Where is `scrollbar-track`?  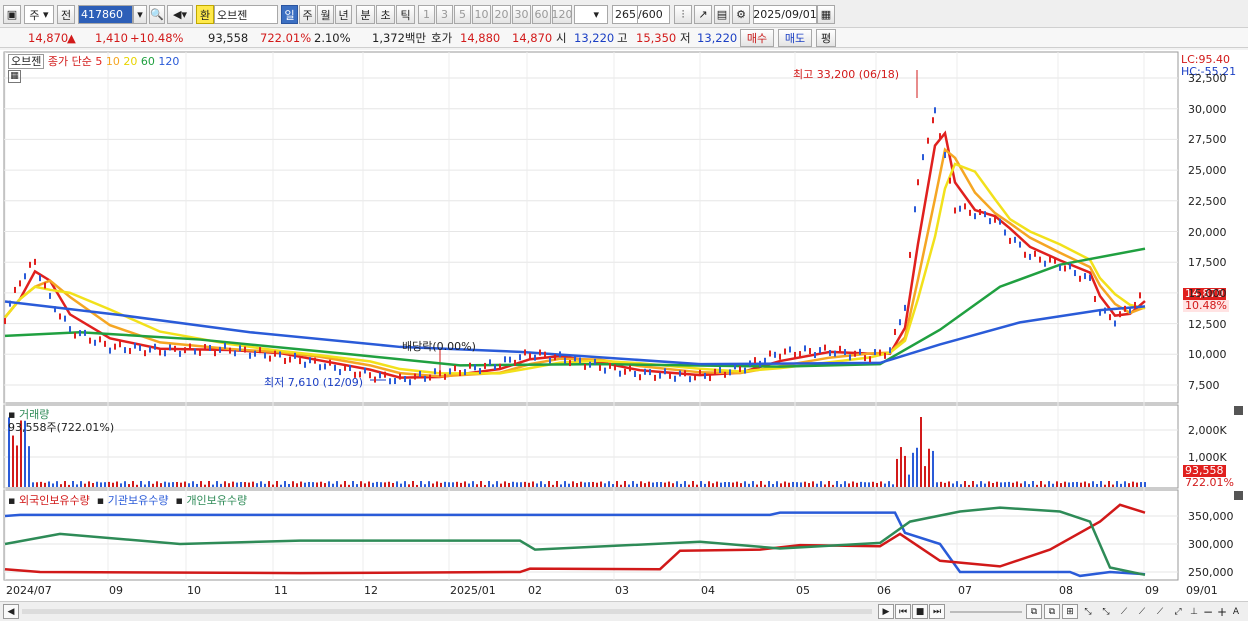 scrollbar-track is located at coordinates (447, 611).